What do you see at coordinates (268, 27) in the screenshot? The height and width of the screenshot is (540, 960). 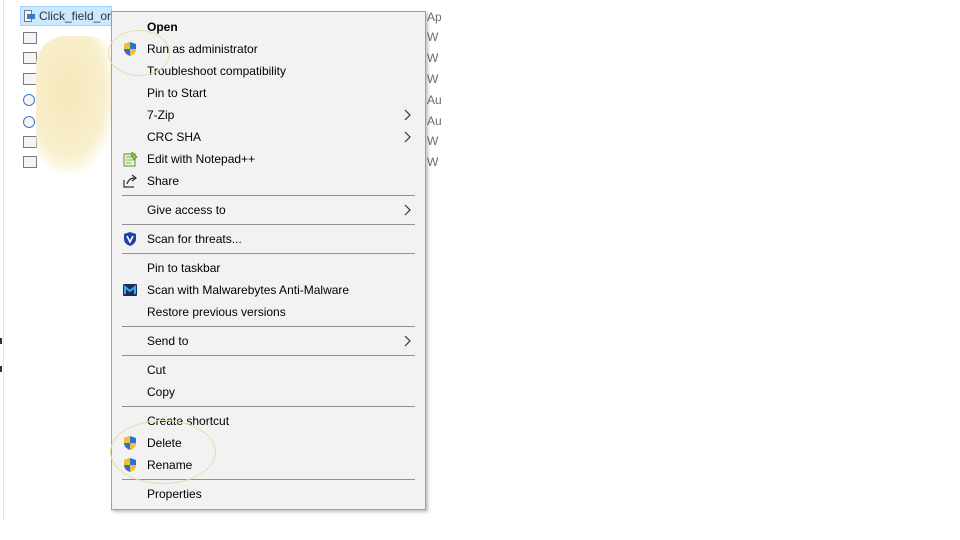 I see `menu-item-open: Open` at bounding box center [268, 27].